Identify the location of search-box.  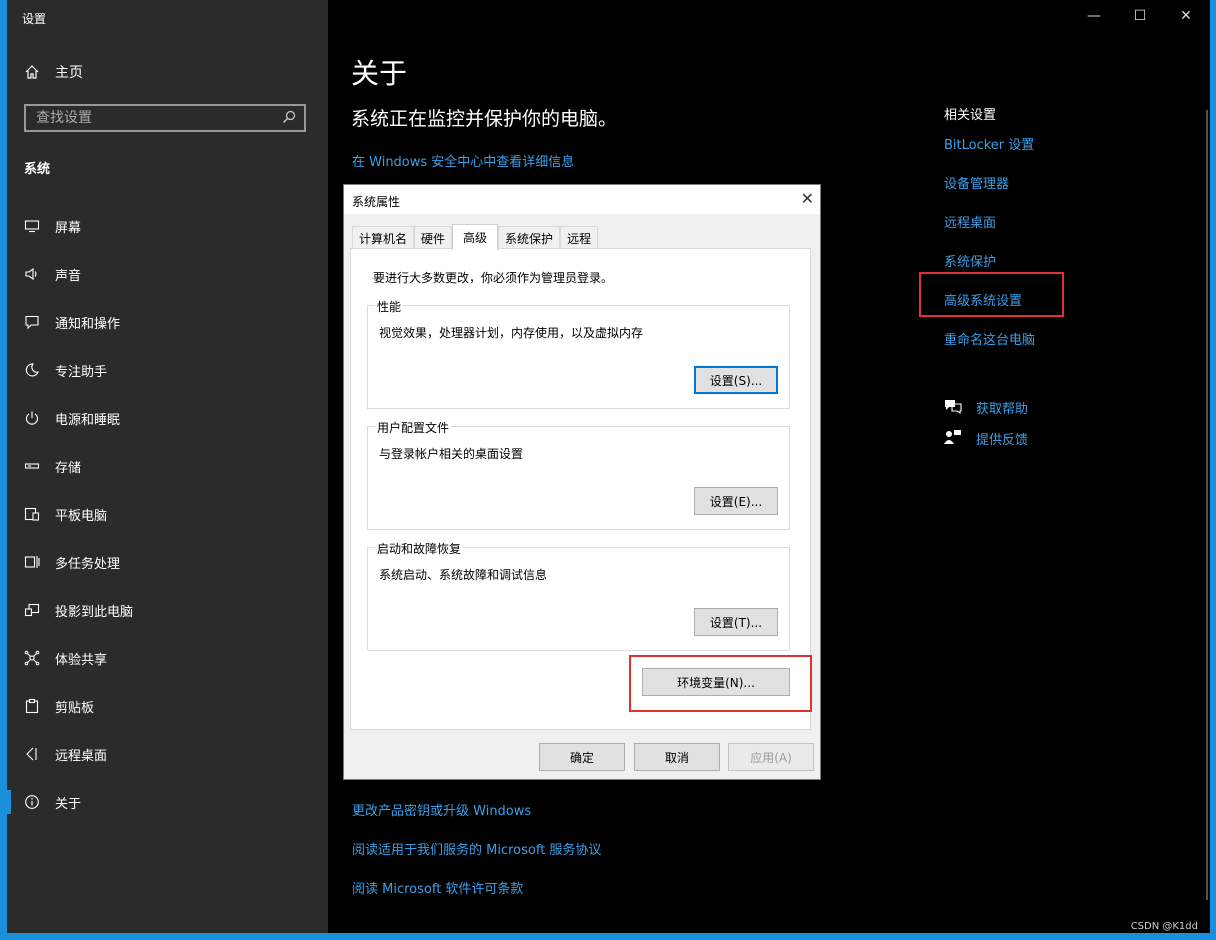
(165, 118).